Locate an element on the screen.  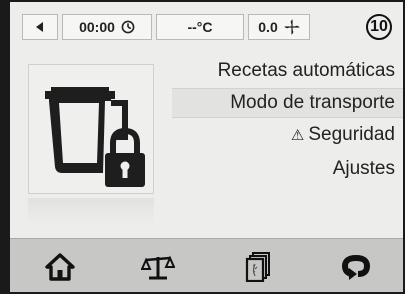
menu-item-automatic-recipes: Recetas automáticas is located at coordinates (306, 71).